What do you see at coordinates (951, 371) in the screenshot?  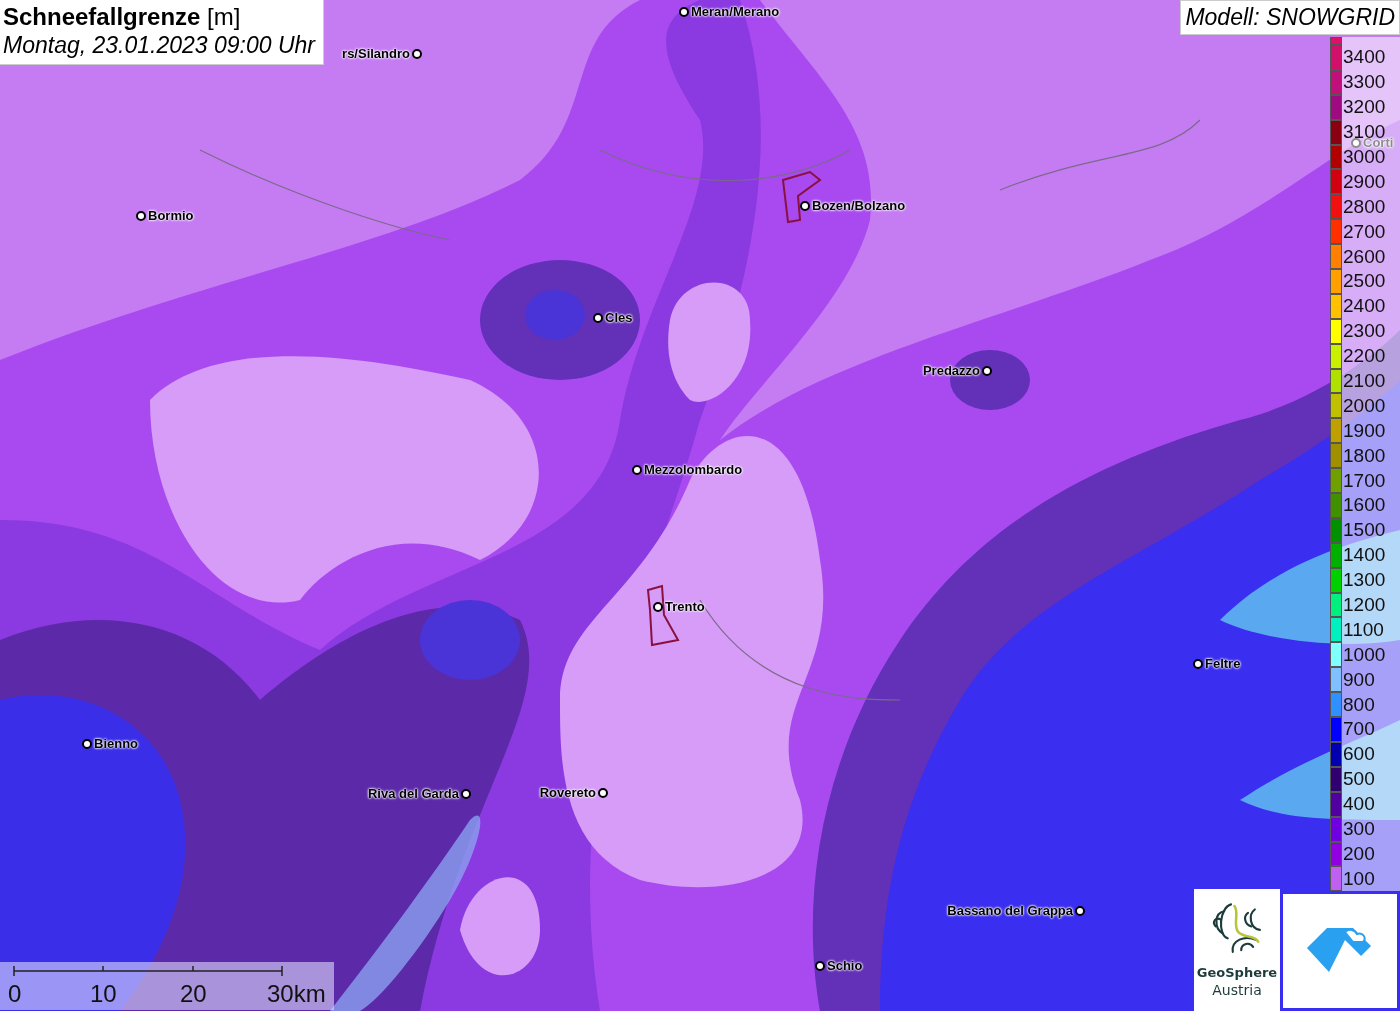 I see `city-label: Predazzo` at bounding box center [951, 371].